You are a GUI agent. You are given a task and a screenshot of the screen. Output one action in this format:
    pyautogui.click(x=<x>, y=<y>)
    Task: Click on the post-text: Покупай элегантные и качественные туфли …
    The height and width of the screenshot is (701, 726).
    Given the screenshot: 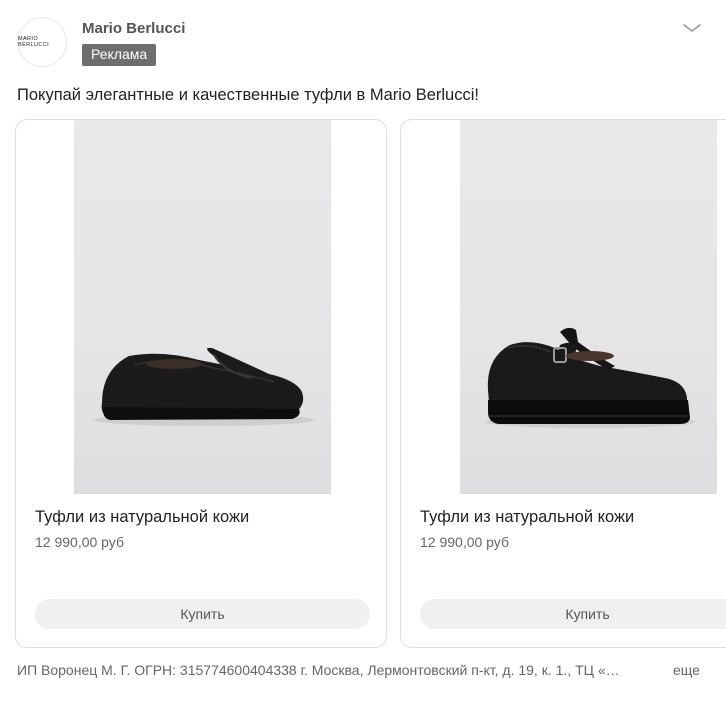 What is the action you would take?
    pyautogui.click(x=248, y=95)
    